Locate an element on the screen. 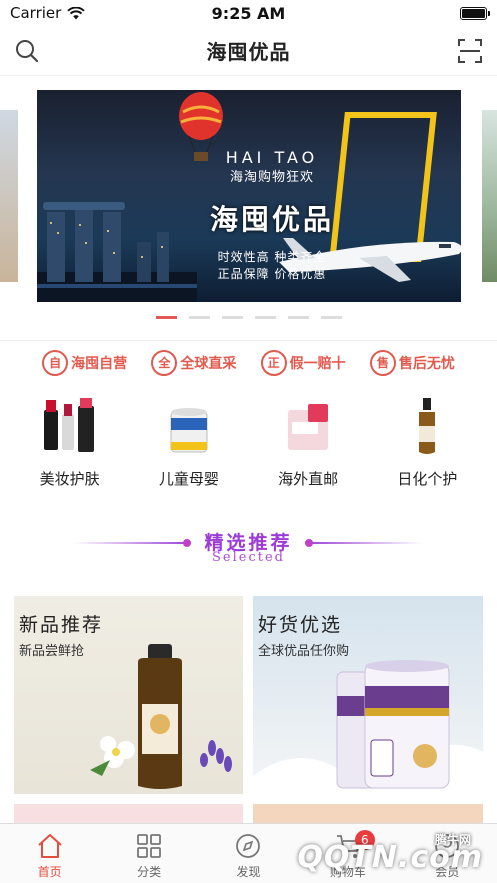 The image size is (497, 883). global-icon: 全 is located at coordinates (164, 362).